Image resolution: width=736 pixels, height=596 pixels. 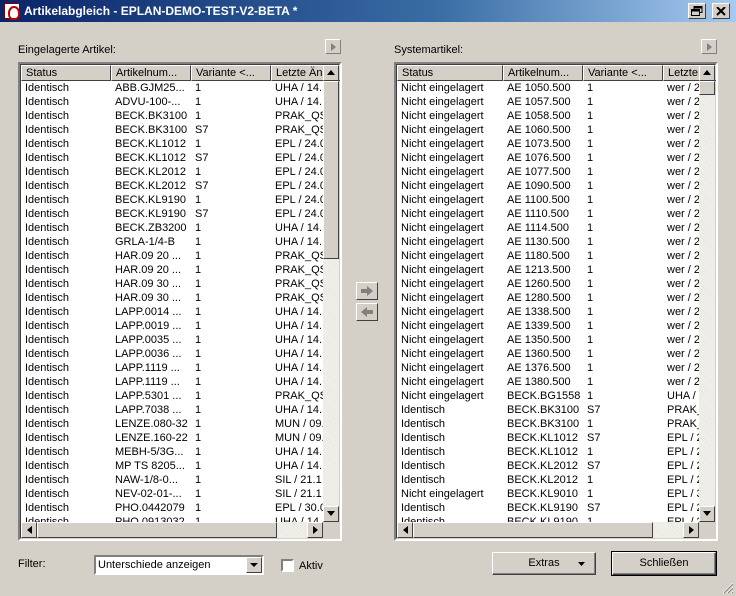 I want to click on left-scroll-up-button, so click(x=331, y=73).